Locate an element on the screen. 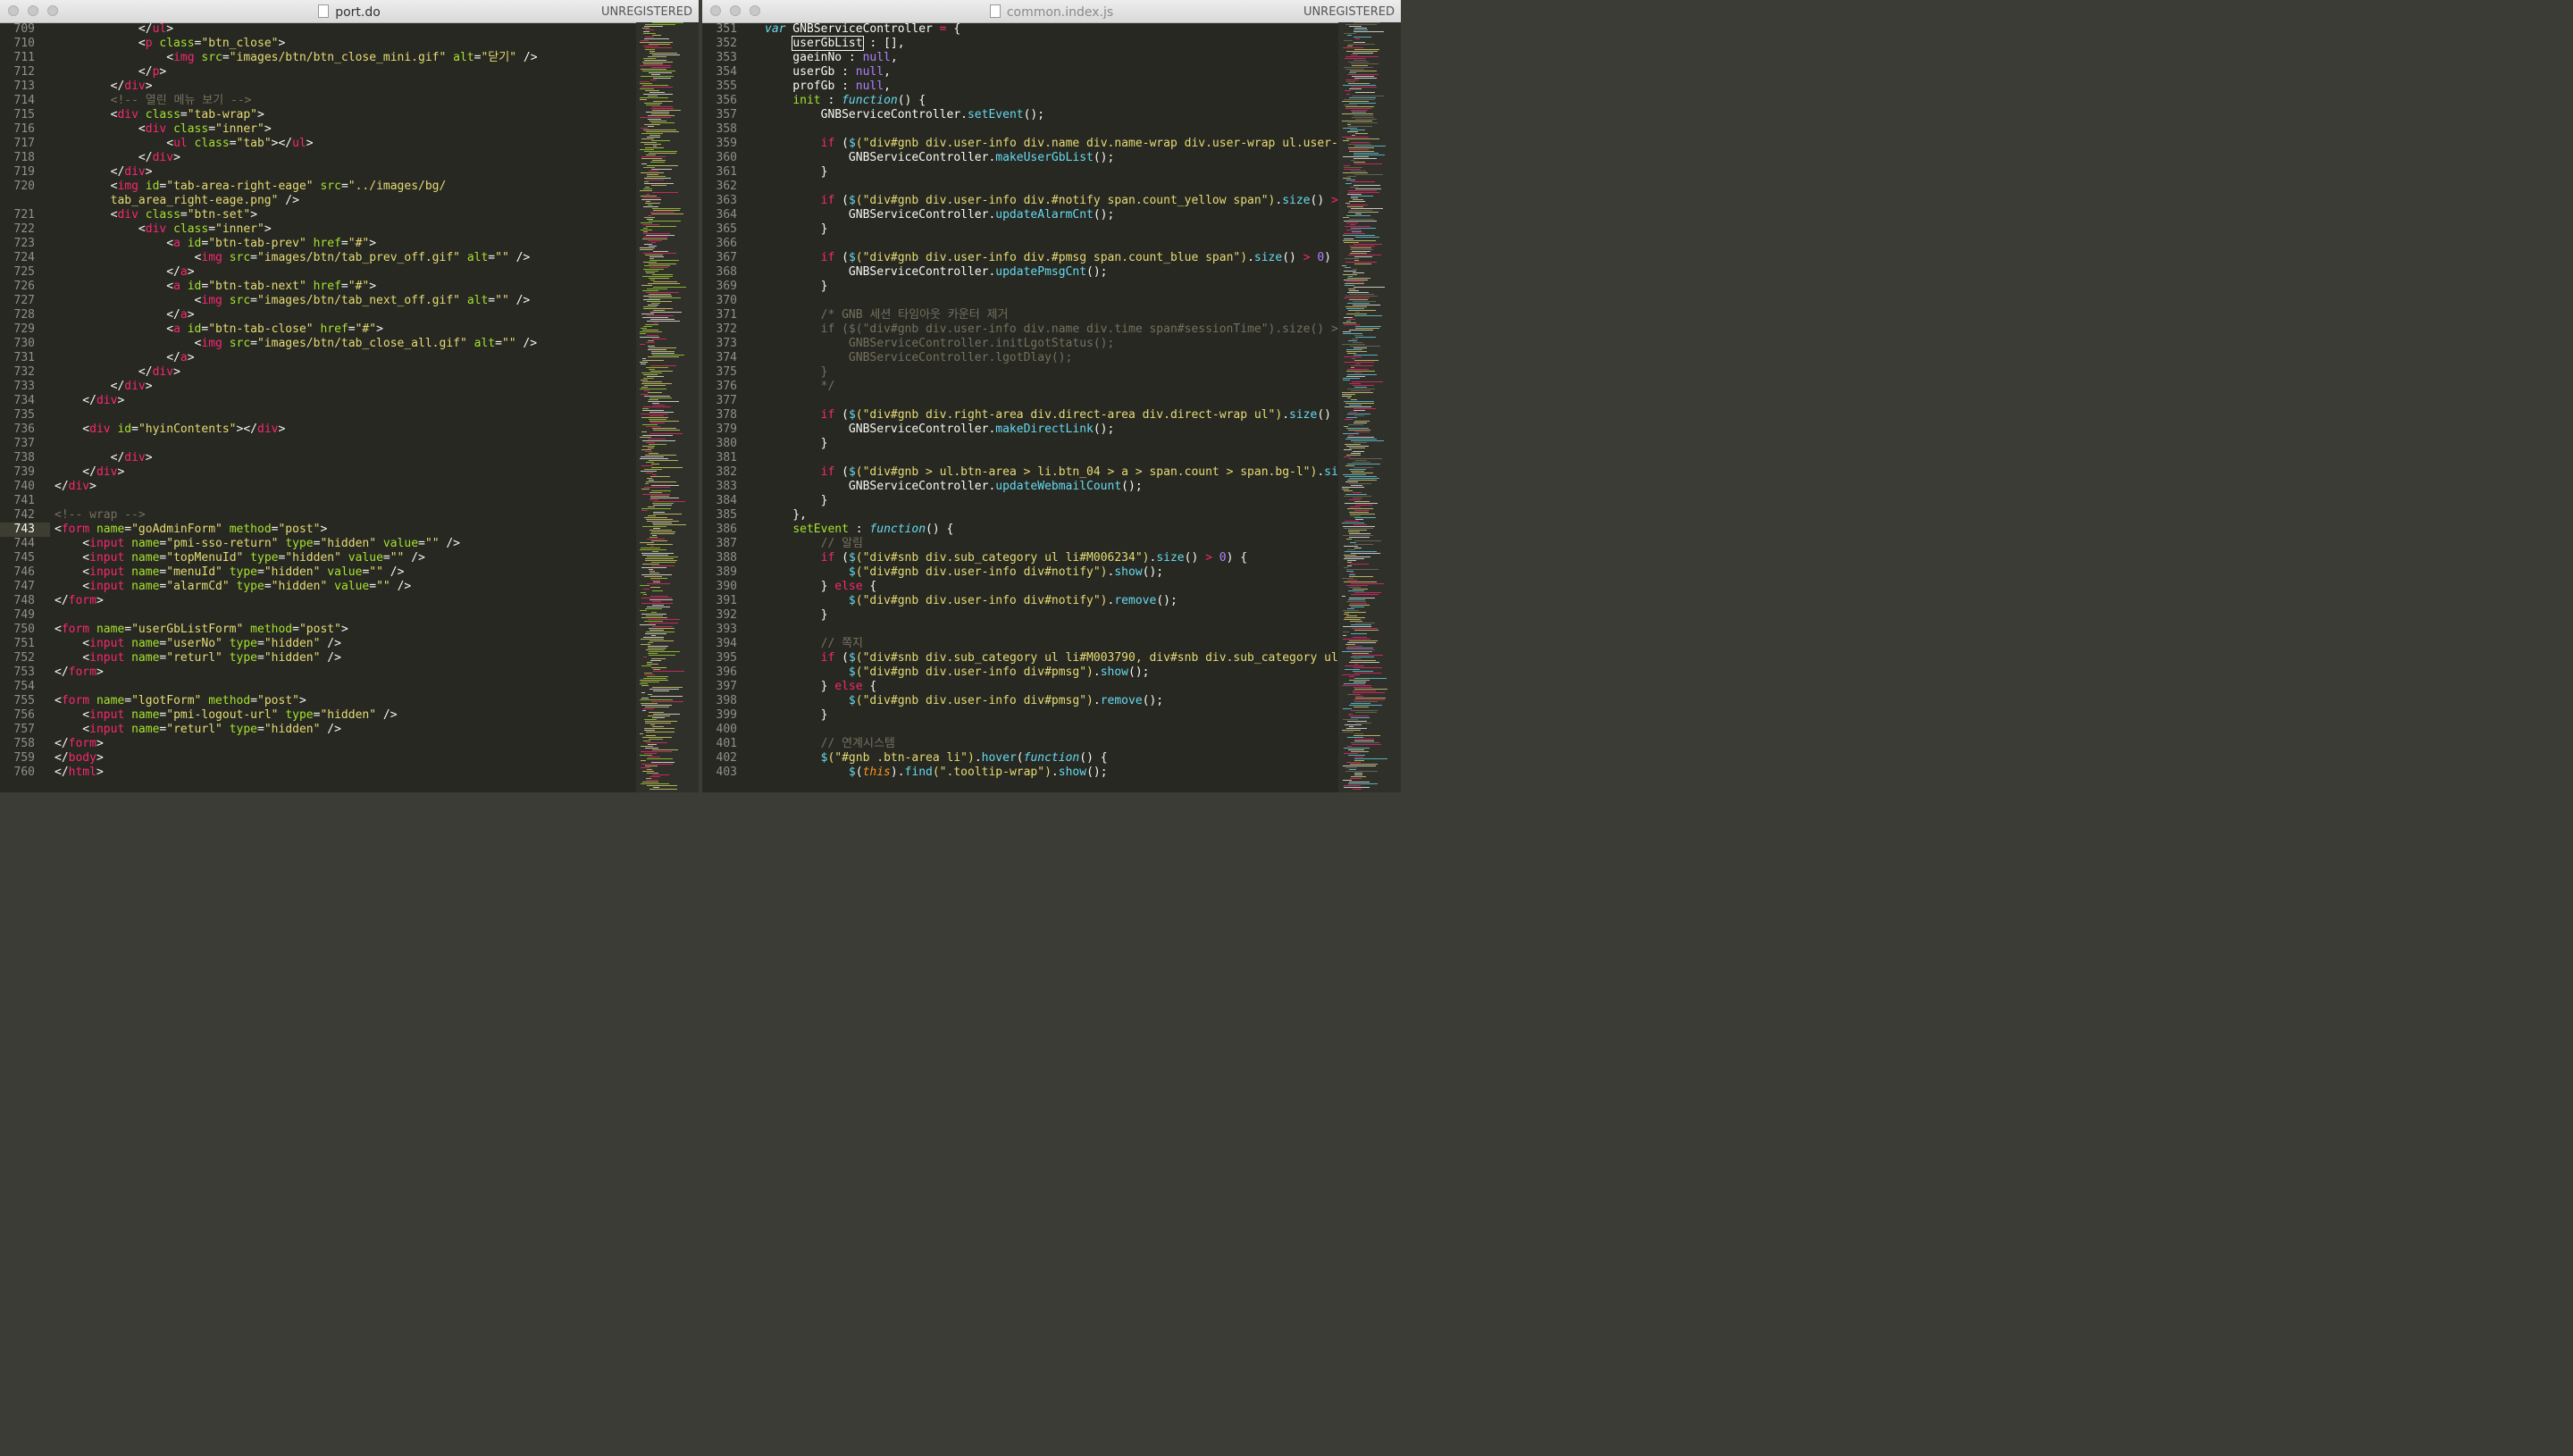  code-token: ("div#gnb div.user-info div#notify") is located at coordinates (981, 600).